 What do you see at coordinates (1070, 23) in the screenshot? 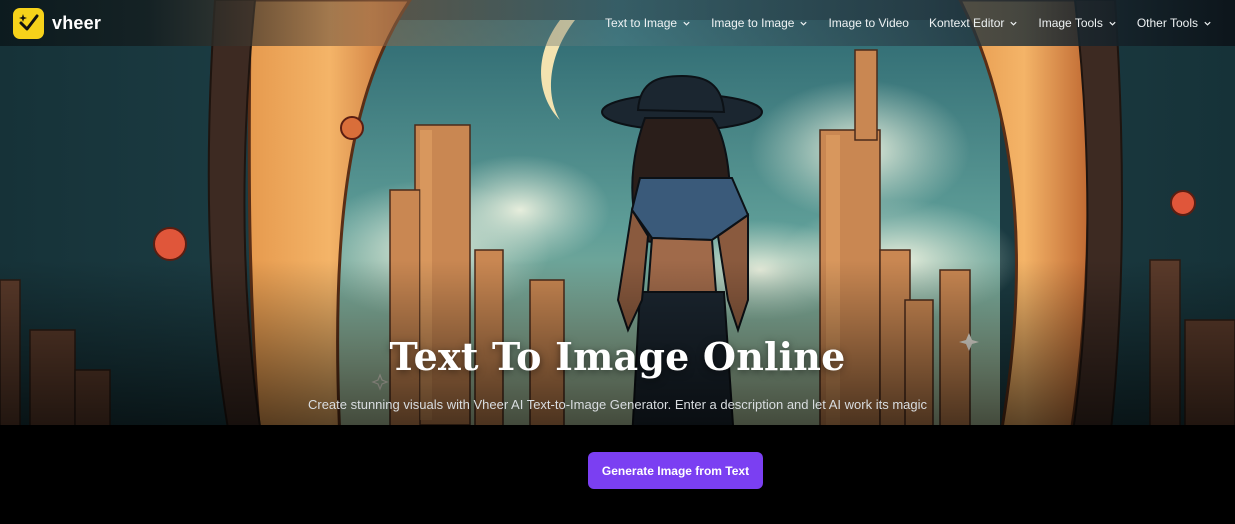
I see `nav-item-label: Image Tools` at bounding box center [1070, 23].